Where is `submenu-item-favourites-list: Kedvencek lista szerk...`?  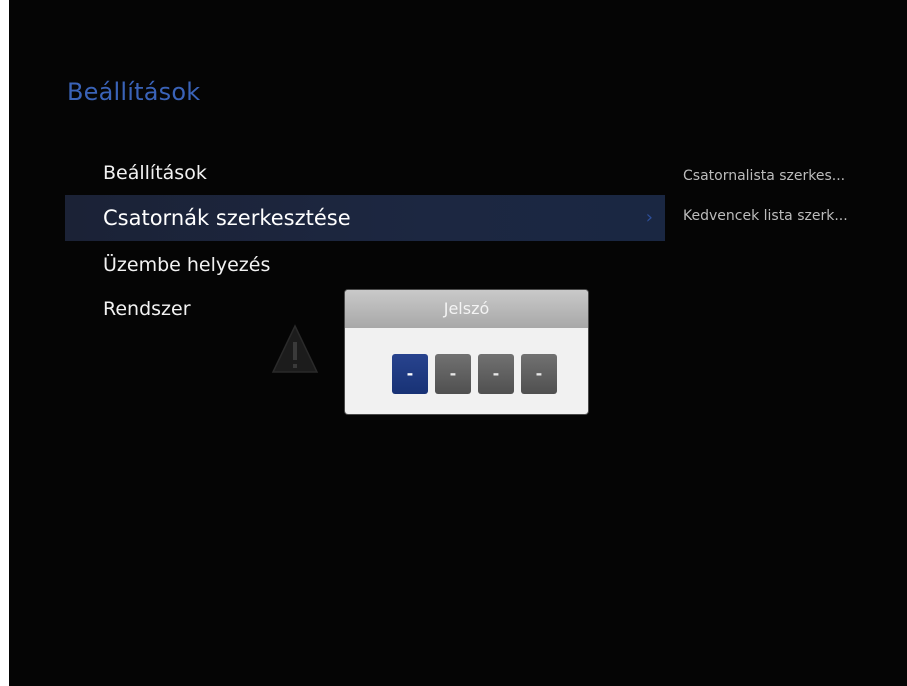
submenu-item-favourites-list: Kedvencek lista szerk... is located at coordinates (790, 216).